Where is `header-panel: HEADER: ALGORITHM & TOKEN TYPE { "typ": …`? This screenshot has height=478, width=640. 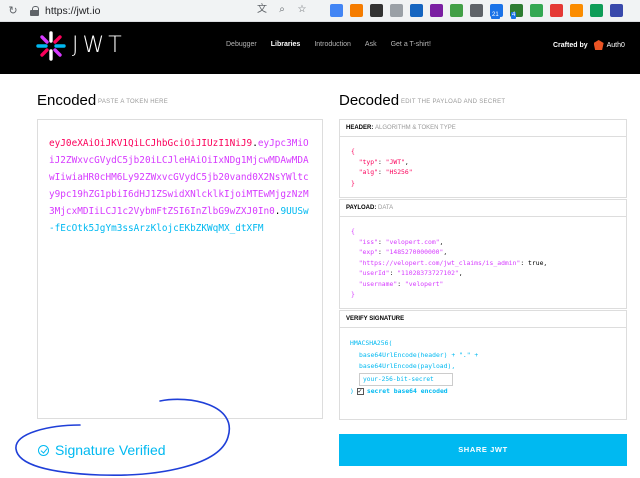 header-panel: HEADER: ALGORITHM & TOKEN TYPE { "typ": … is located at coordinates (483, 158).